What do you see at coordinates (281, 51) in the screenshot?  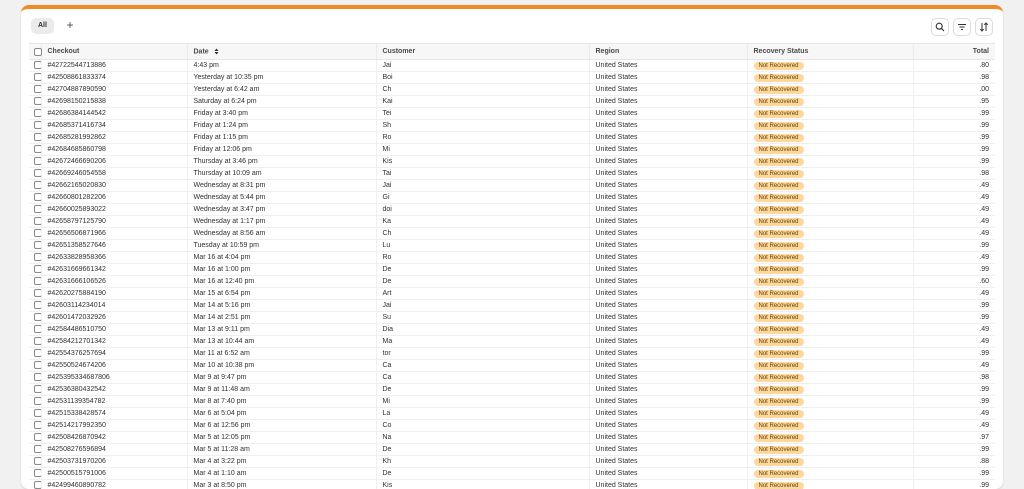 I see `column-header-date: Date` at bounding box center [281, 51].